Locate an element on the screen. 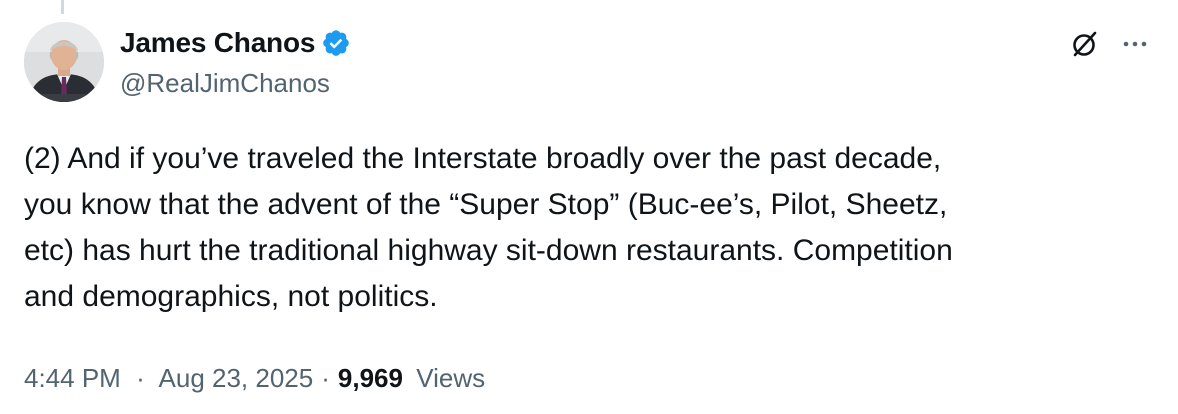 This screenshot has height=414, width=1178. views-label: Views is located at coordinates (451, 378).